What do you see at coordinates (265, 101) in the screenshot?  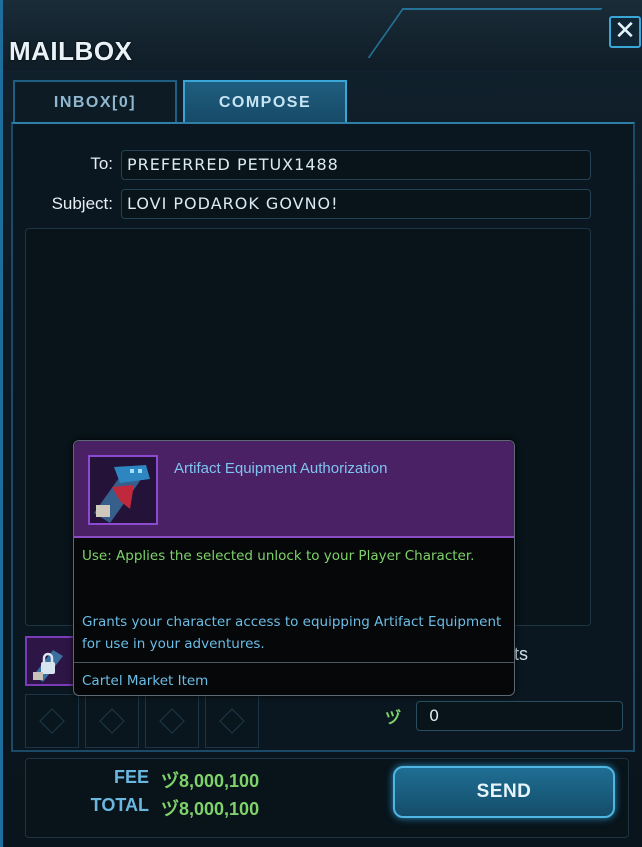 I see `tab-compose: COMPOSE` at bounding box center [265, 101].